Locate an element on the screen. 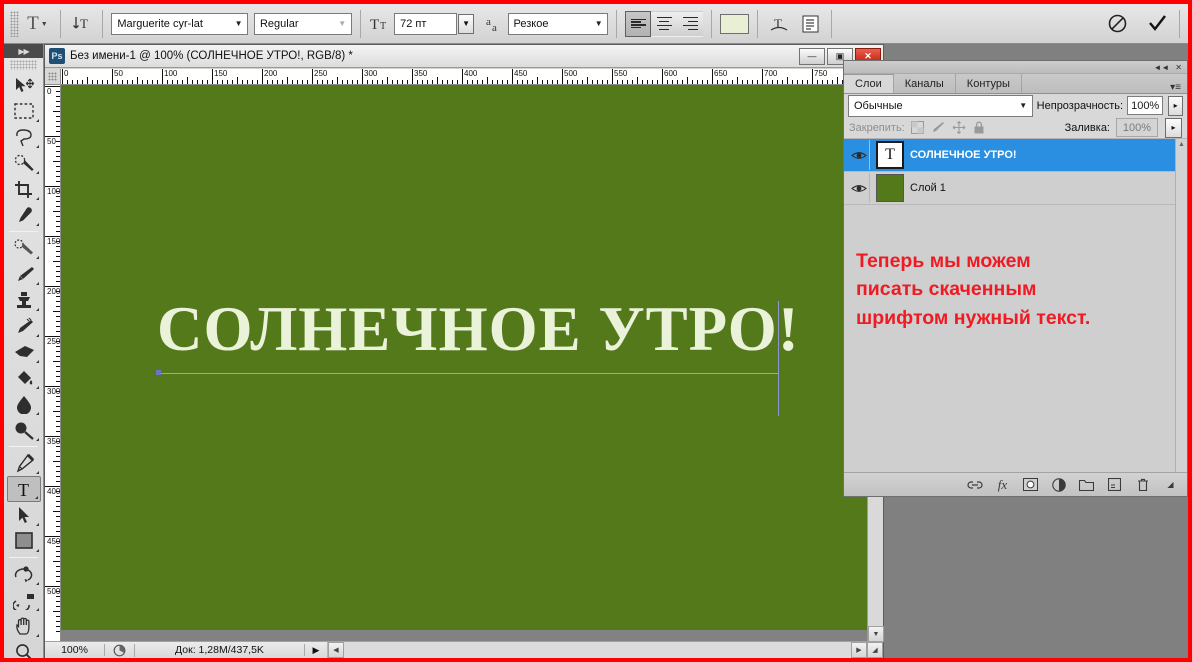 The width and height of the screenshot is (1192, 662). new-layer-button is located at coordinates (1114, 484).